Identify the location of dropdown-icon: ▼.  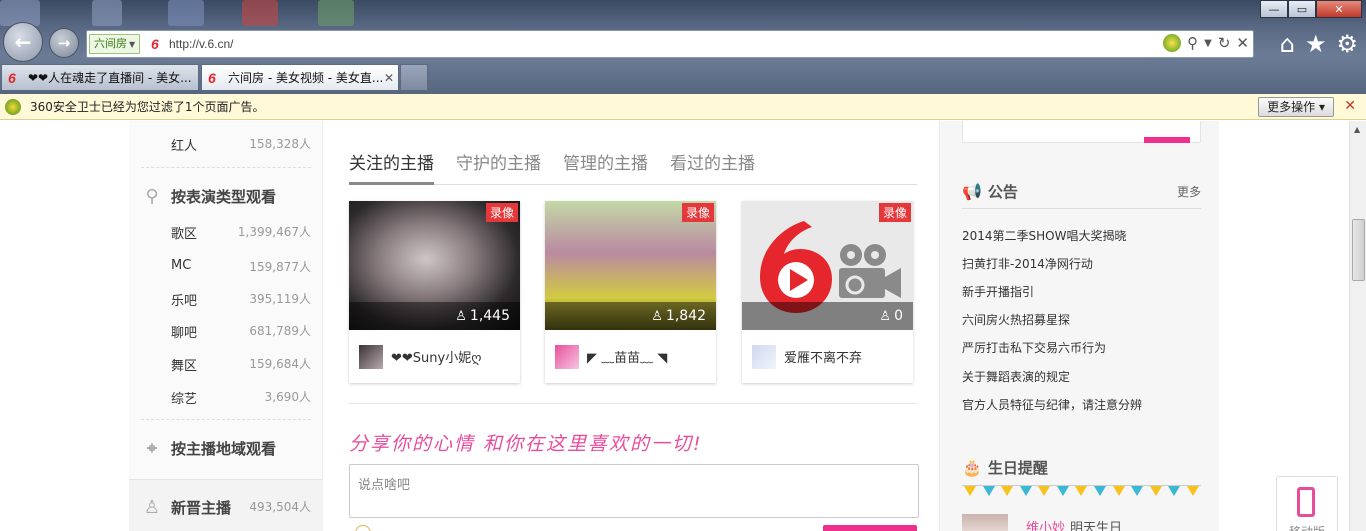
(1208, 43).